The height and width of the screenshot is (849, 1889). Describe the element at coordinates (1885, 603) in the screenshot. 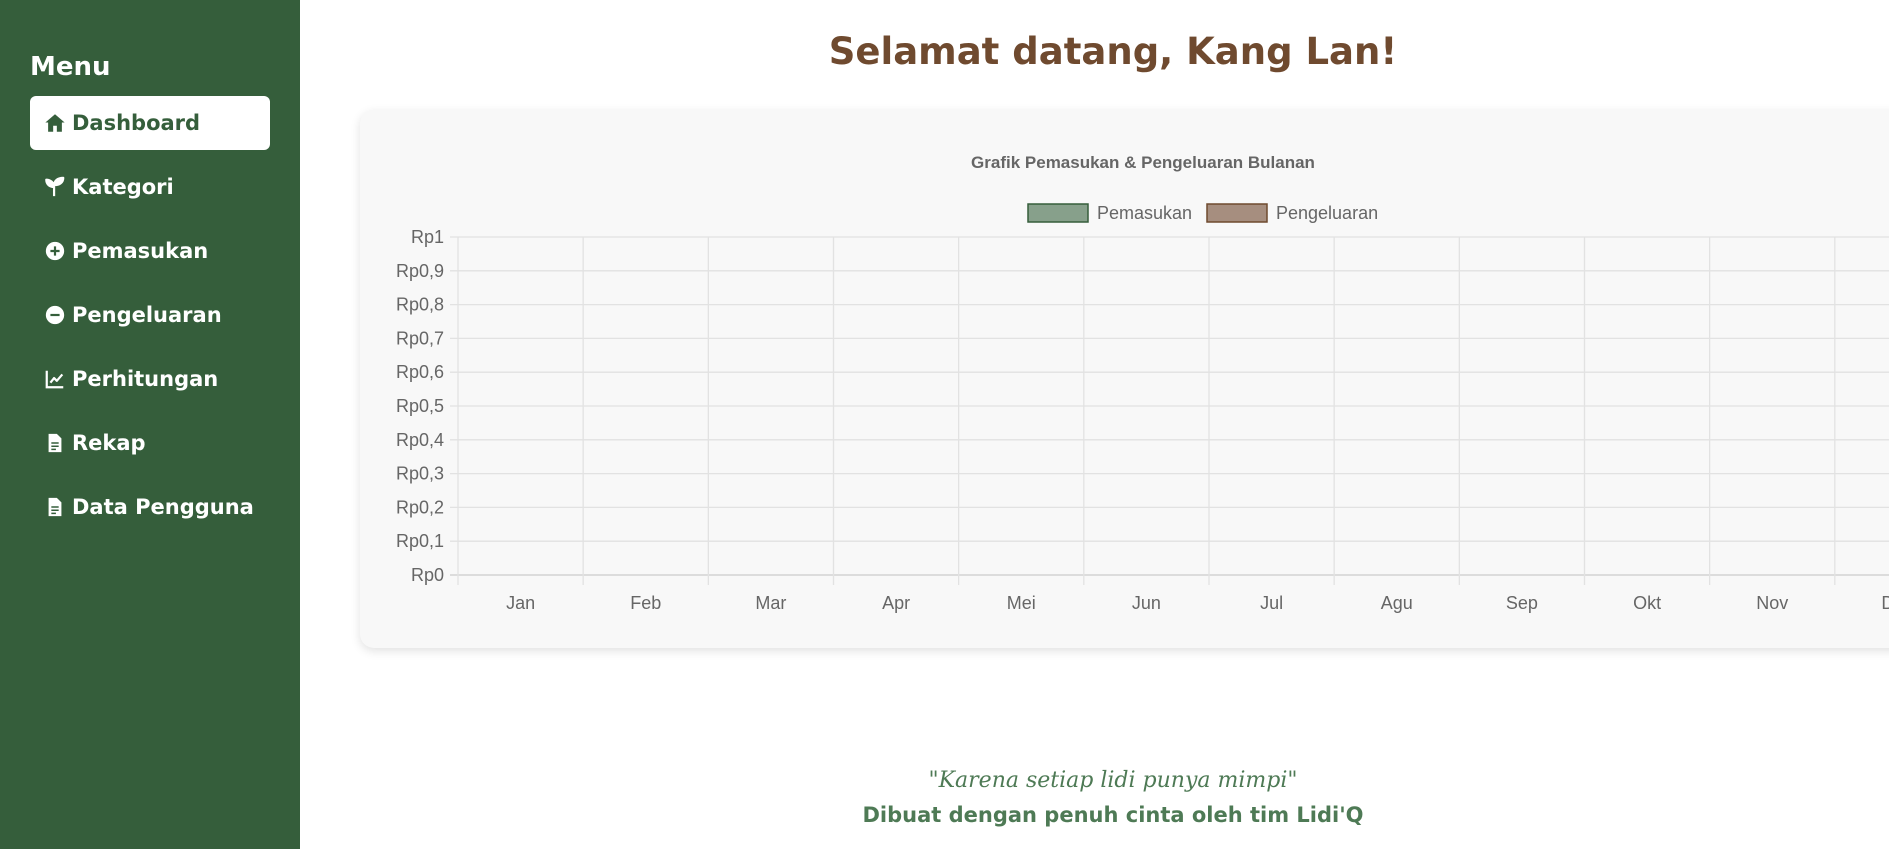

I see `x-tick-label: Des` at that location.